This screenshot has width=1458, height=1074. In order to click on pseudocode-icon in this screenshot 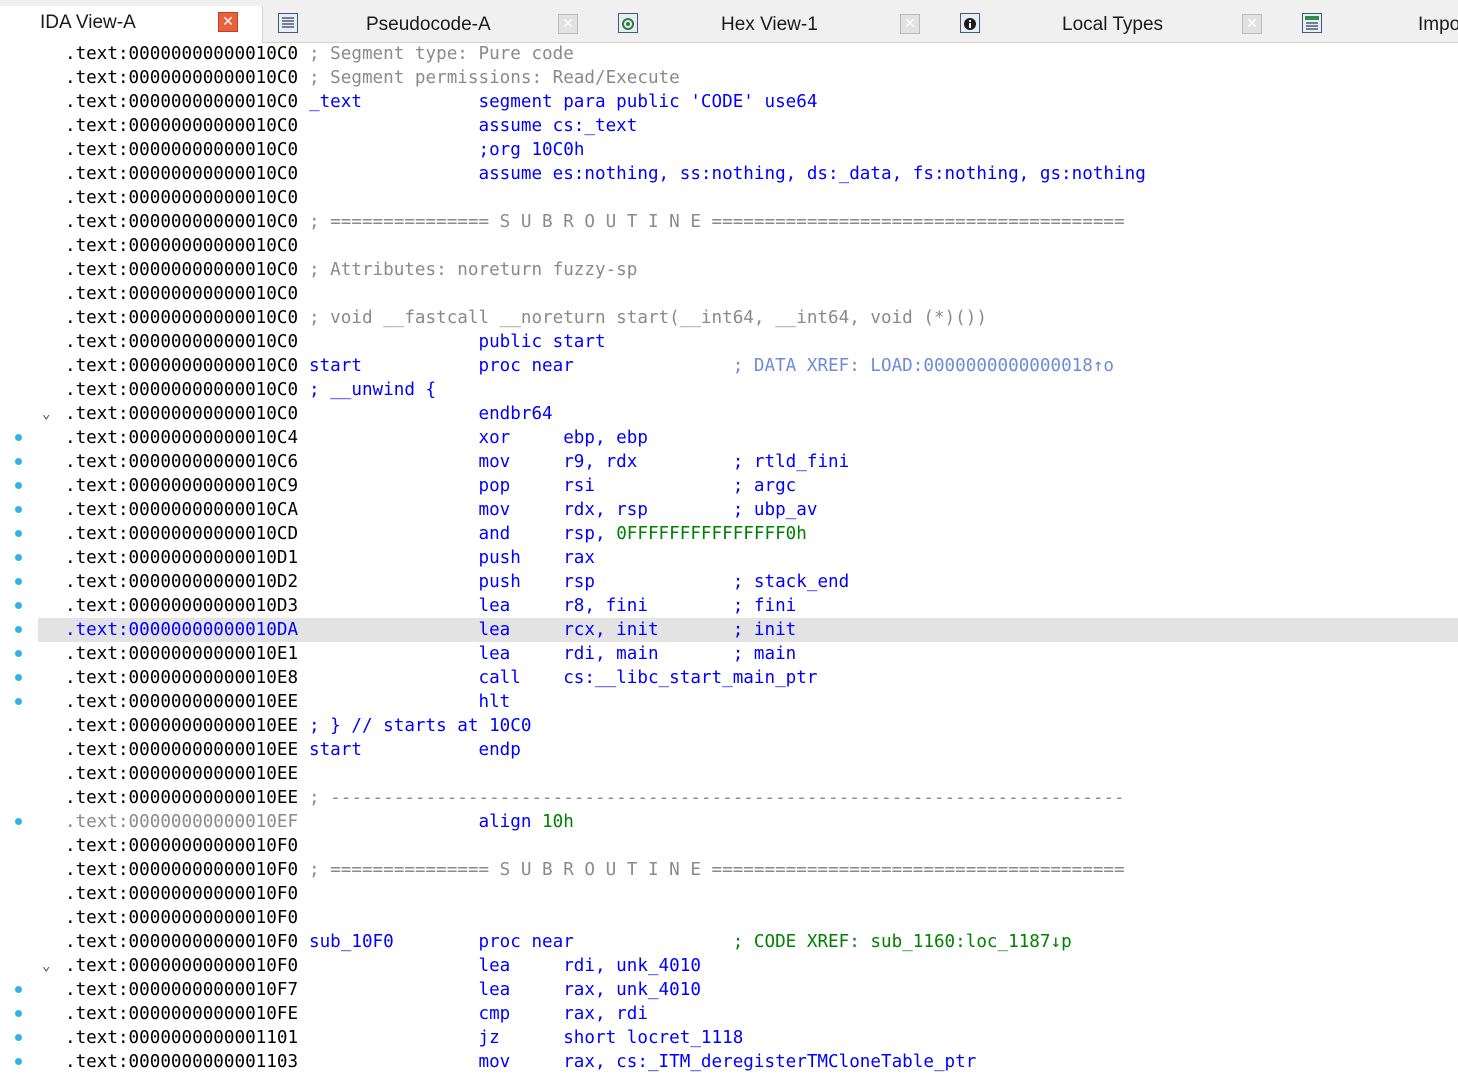, I will do `click(288, 23)`.